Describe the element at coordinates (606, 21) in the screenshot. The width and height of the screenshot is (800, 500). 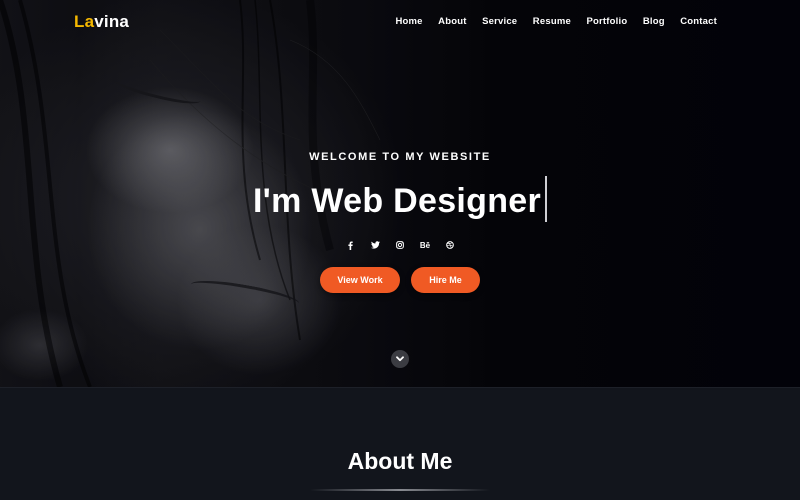
I see `nav-portfolio: Portfolio` at that location.